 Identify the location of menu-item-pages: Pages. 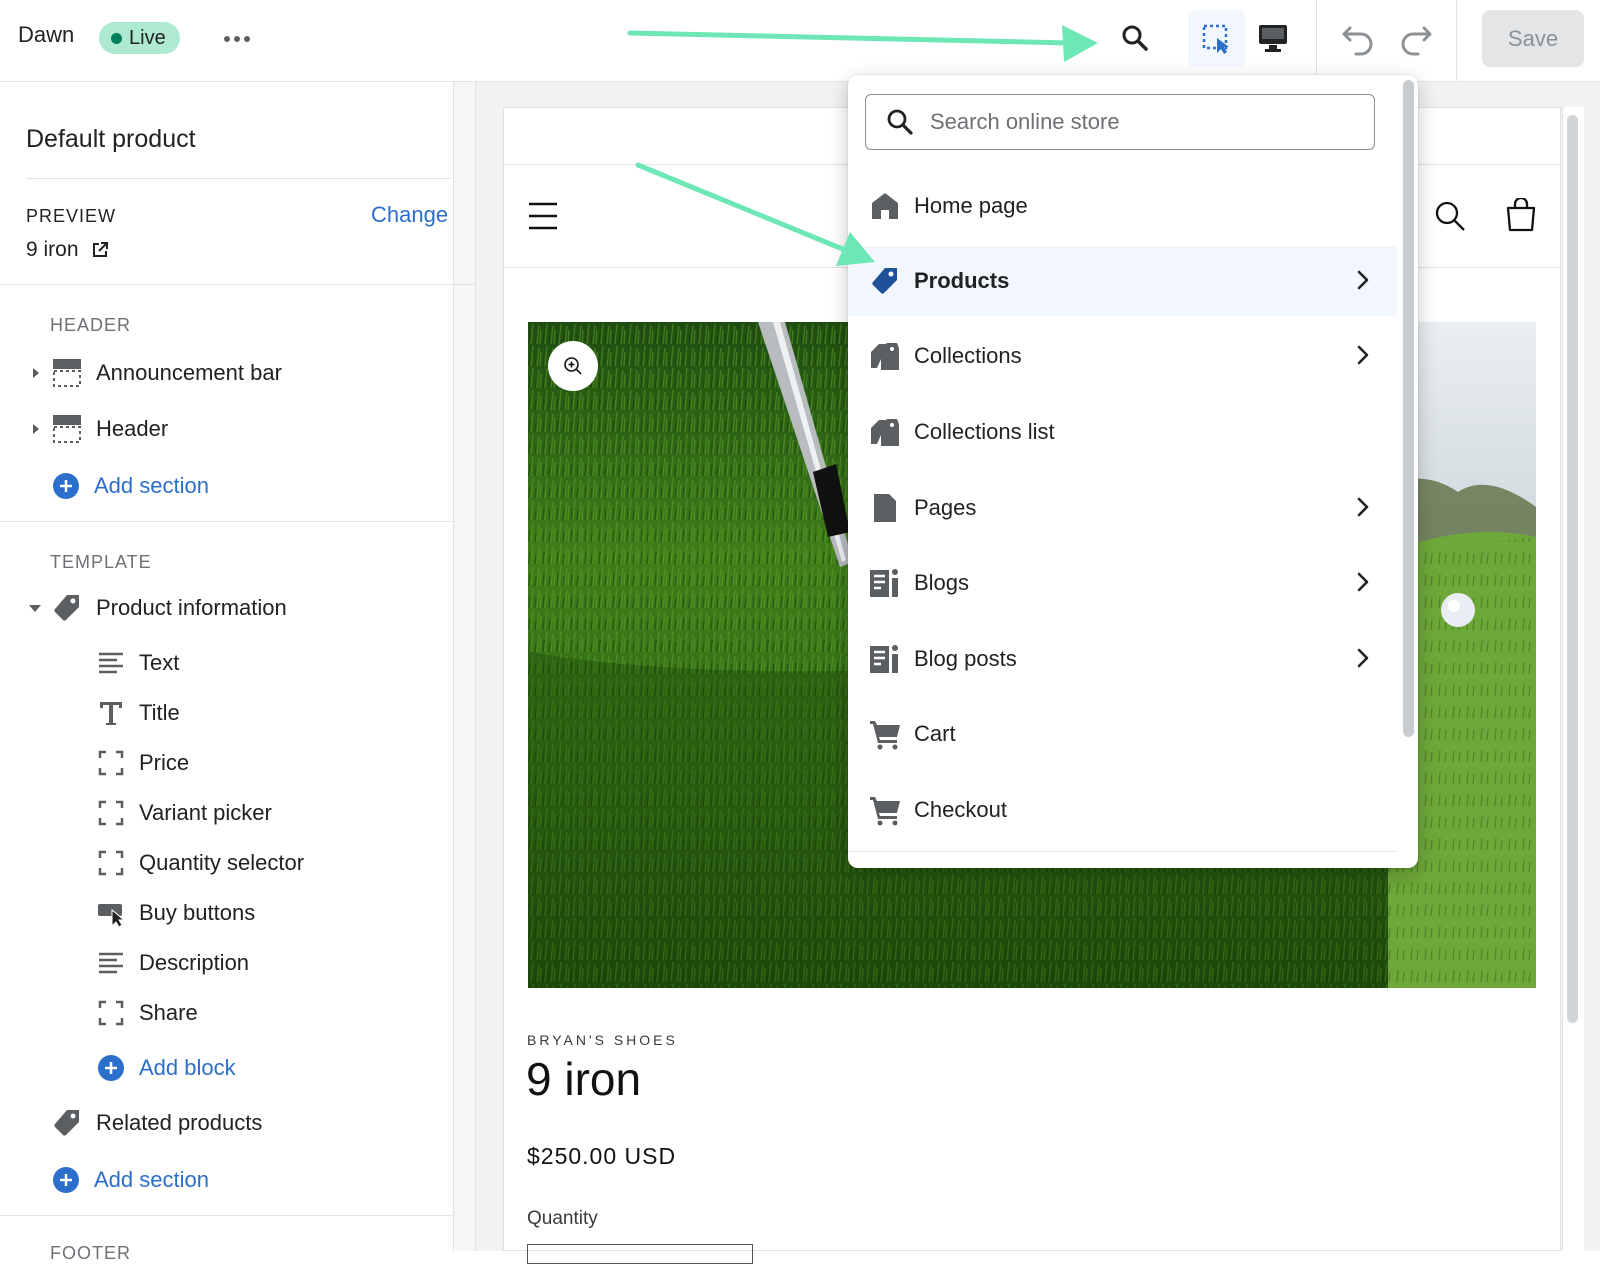
(1122, 508).